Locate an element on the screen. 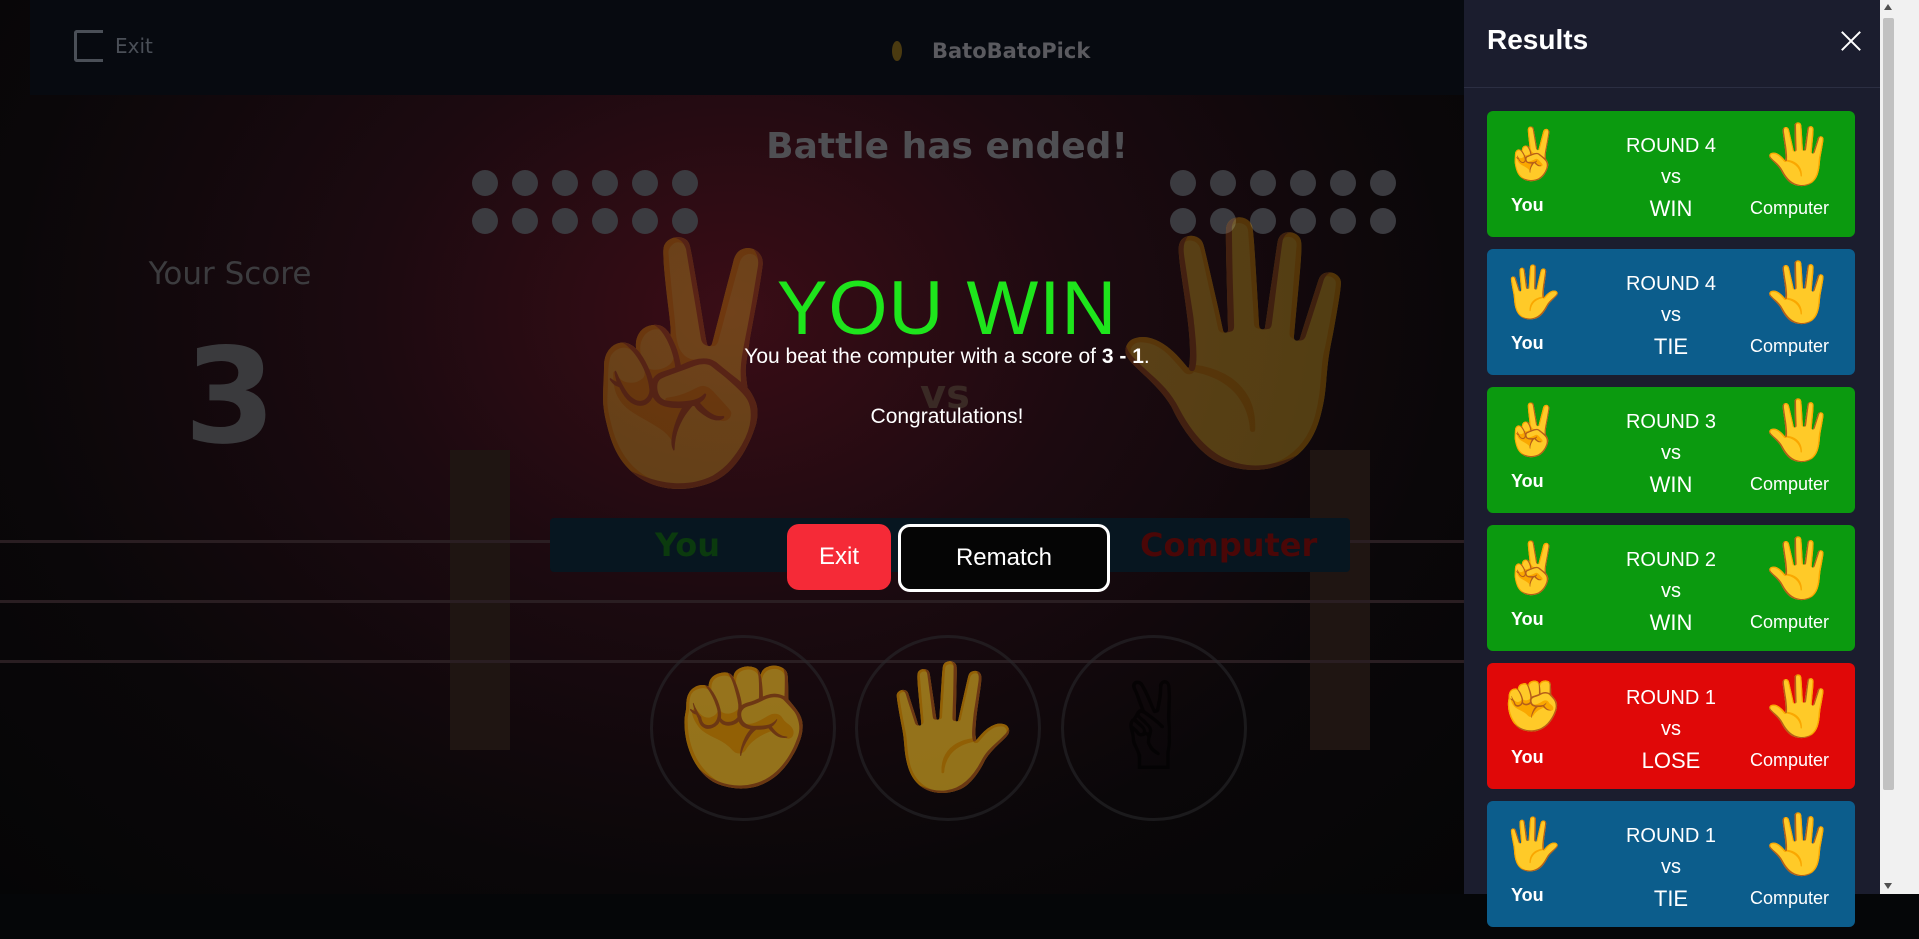 The height and width of the screenshot is (939, 1919). result-message-text: You beat the computer with a score of is located at coordinates (923, 356).